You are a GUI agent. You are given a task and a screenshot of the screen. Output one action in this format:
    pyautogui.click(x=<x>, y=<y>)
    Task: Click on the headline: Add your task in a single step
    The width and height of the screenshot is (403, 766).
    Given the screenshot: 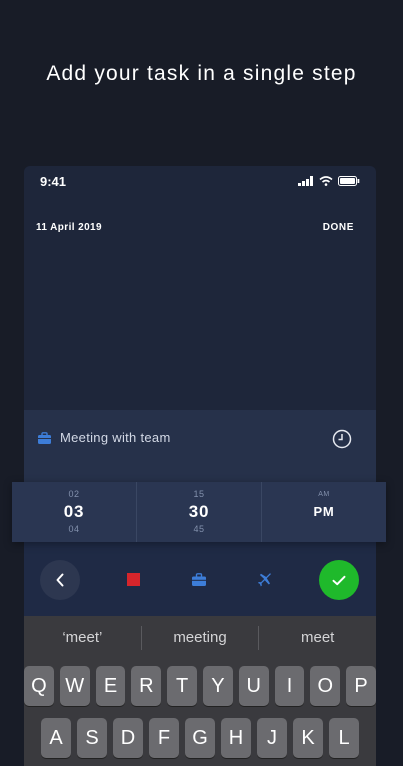 What is the action you would take?
    pyautogui.click(x=201, y=73)
    